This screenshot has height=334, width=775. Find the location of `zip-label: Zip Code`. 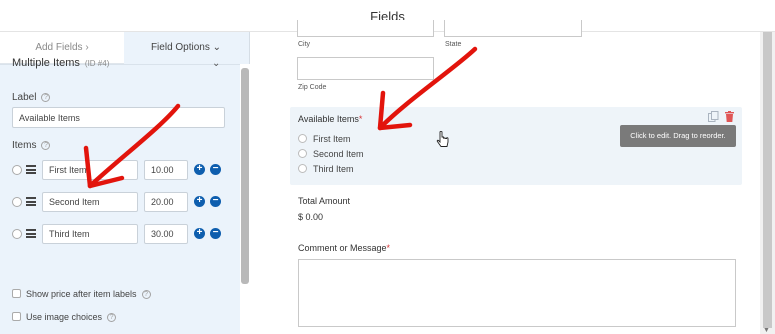

zip-label: Zip Code is located at coordinates (312, 87).